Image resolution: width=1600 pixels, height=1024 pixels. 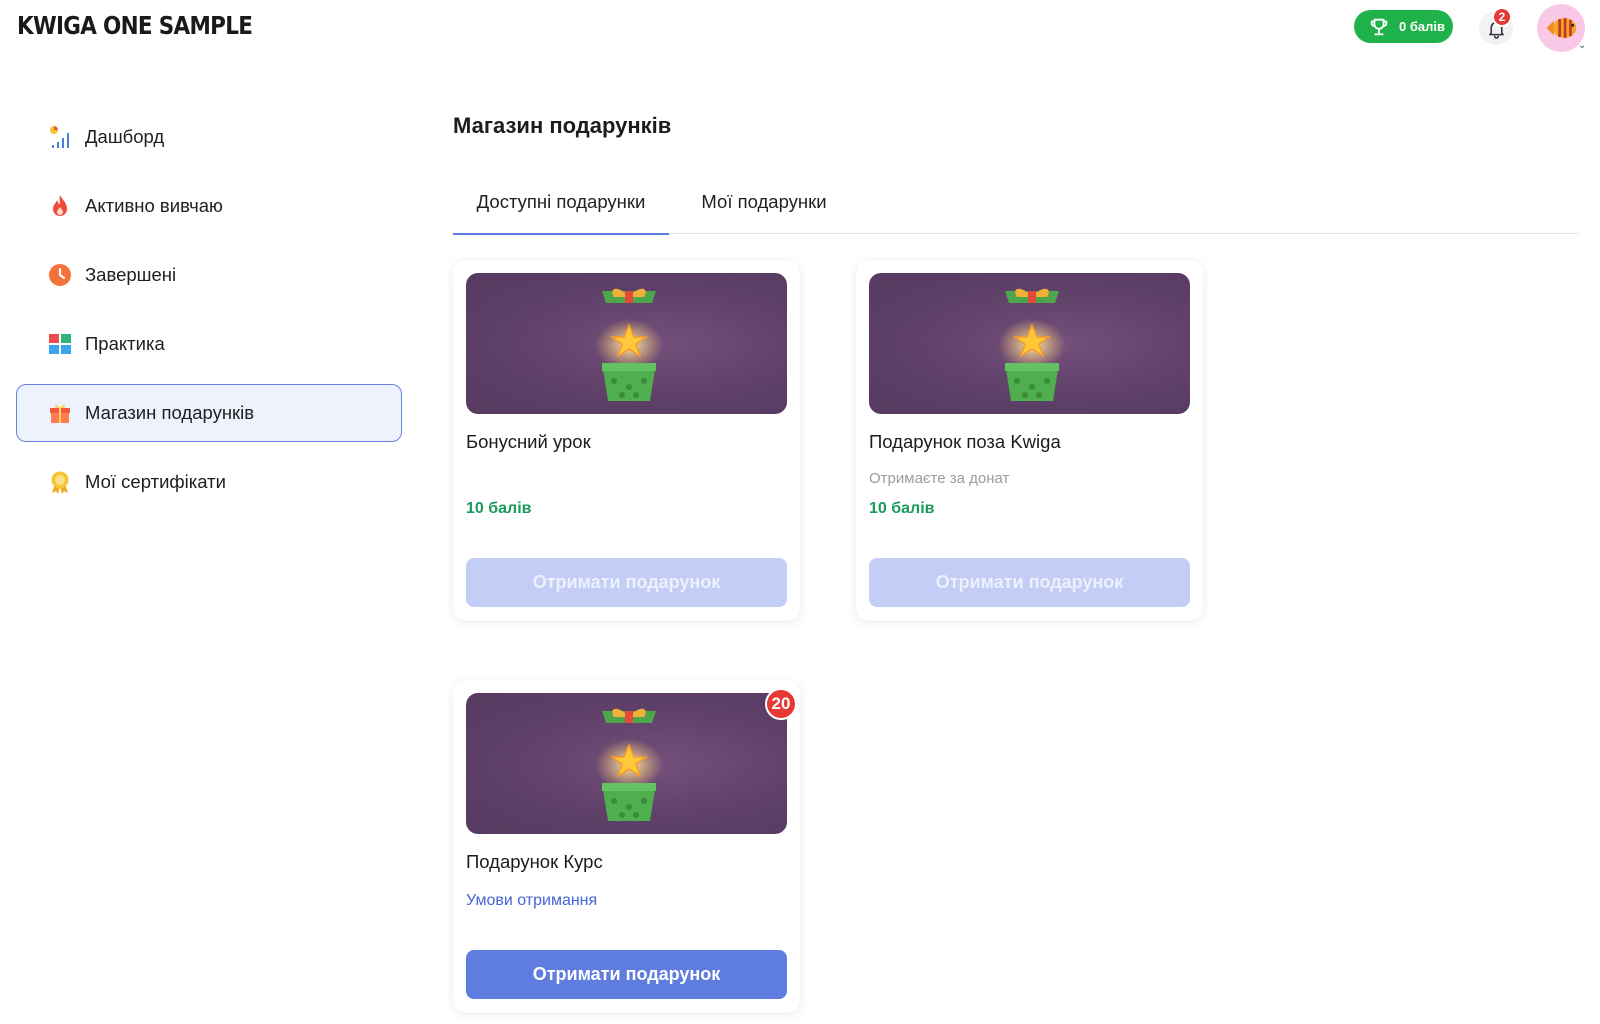 What do you see at coordinates (781, 704) in the screenshot?
I see `gift-count-badge: 20` at bounding box center [781, 704].